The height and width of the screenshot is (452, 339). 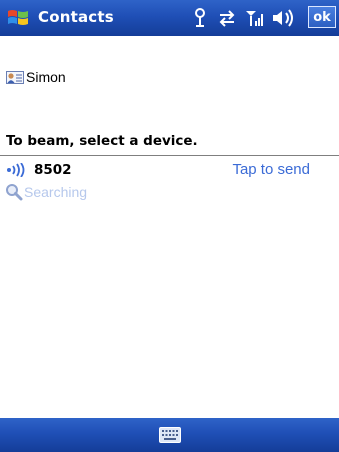 I want to click on menu-bar, so click(x=169, y=435).